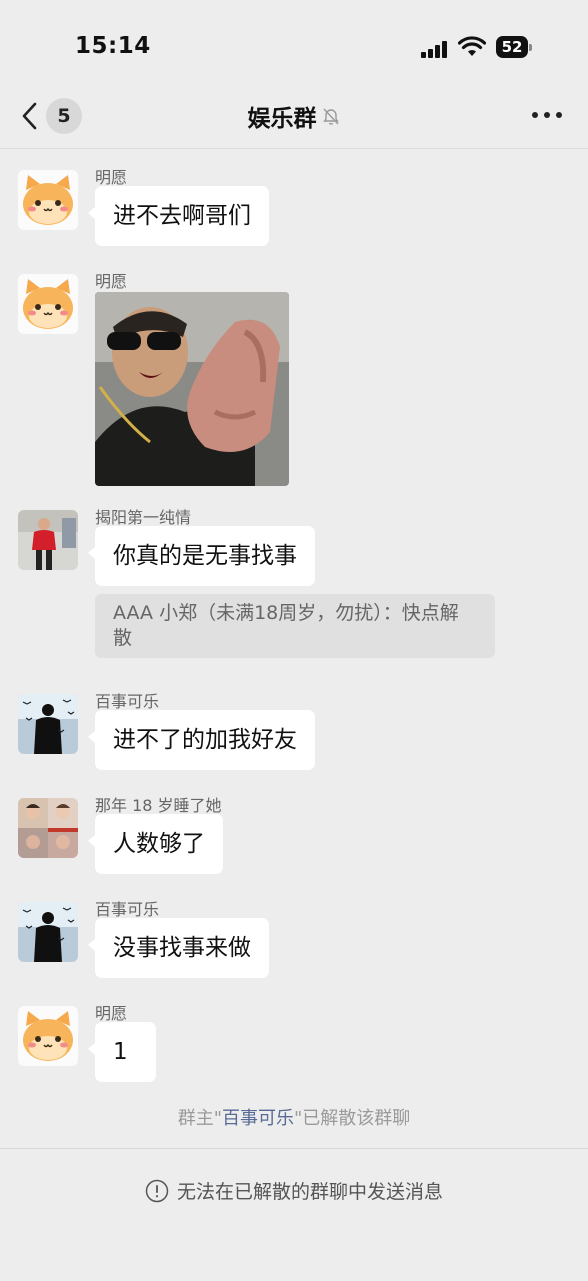 This screenshot has width=588, height=1281. What do you see at coordinates (282, 119) in the screenshot?
I see `chat-title: 娱乐群` at bounding box center [282, 119].